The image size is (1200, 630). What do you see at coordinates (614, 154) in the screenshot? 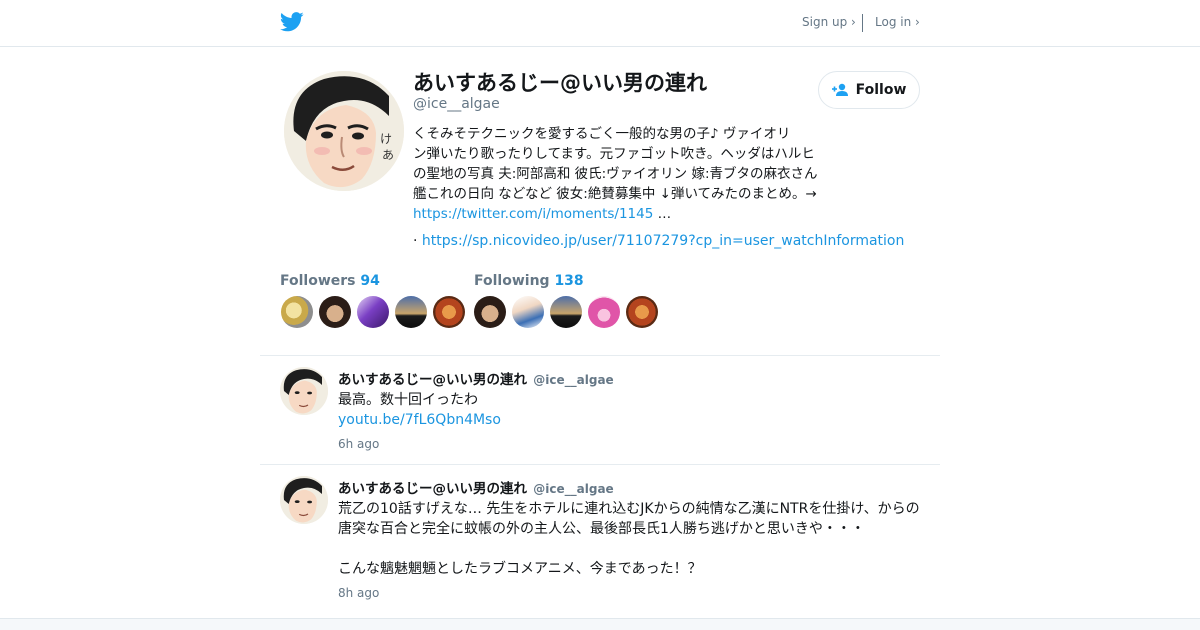
I see `bio-line: ン弾いたり歌ったりしてます。元ファゴット吹き。ヘッダはハルヒ` at bounding box center [614, 154].